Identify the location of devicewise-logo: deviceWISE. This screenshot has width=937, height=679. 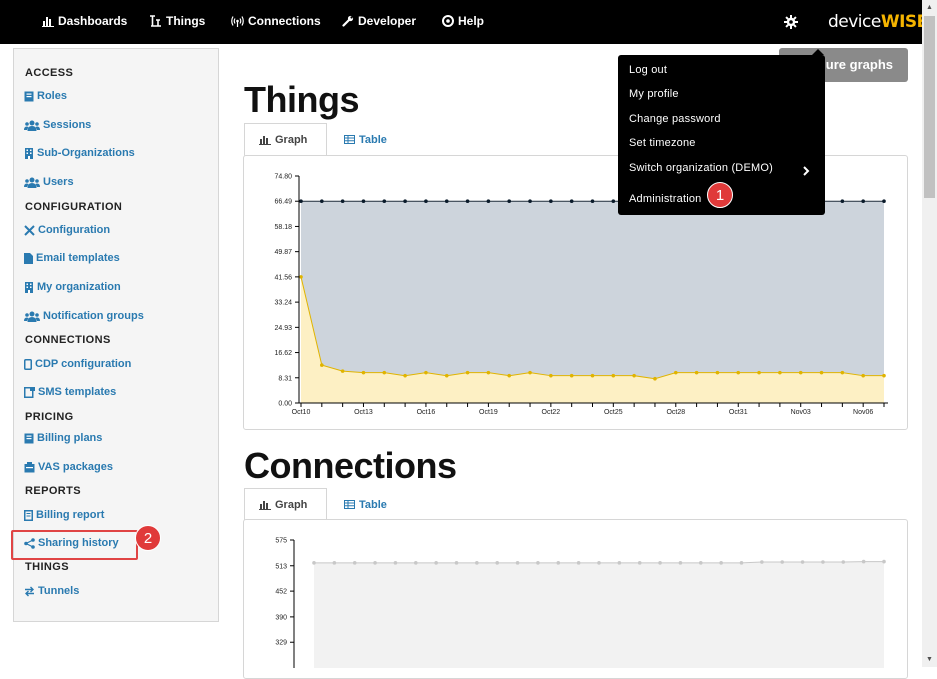
(878, 22).